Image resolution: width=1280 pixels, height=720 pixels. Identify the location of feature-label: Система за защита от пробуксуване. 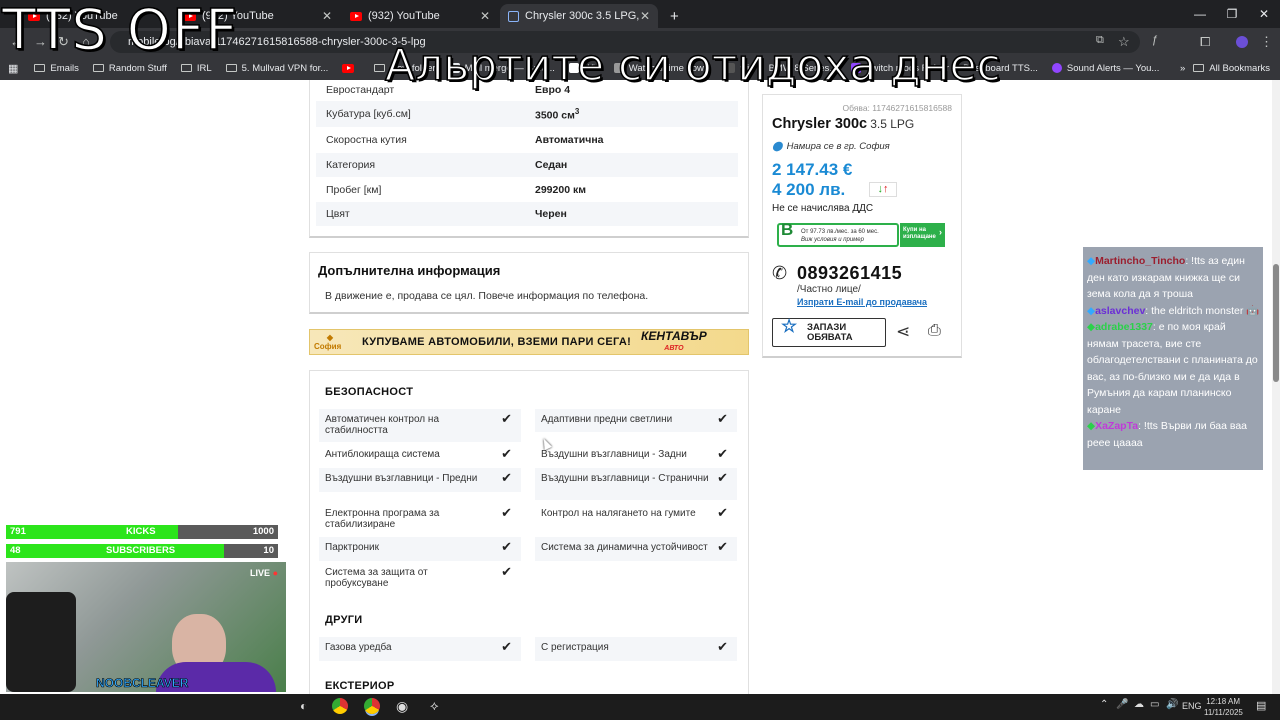
(376, 578).